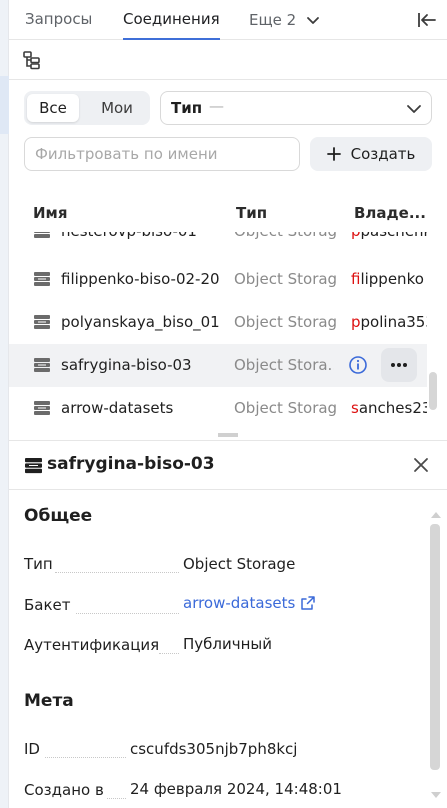 The image size is (447, 808). Describe the element at coordinates (273, 20) in the screenshot. I see `tab-more-label: Еще 2` at that location.